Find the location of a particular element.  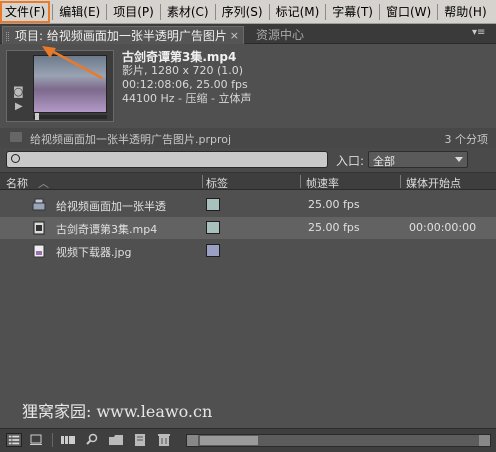

menu-title: 字幕(T) is located at coordinates (352, 12).